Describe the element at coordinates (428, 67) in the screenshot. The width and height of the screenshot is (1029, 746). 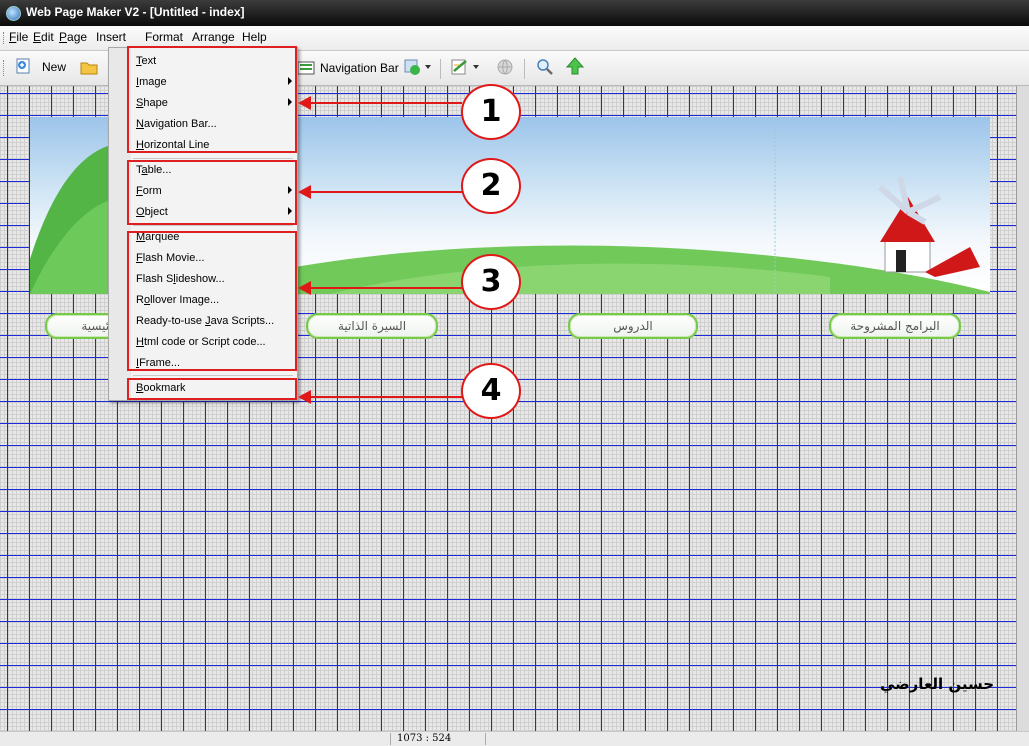
I see `media-dropdown-arrow-icon` at that location.